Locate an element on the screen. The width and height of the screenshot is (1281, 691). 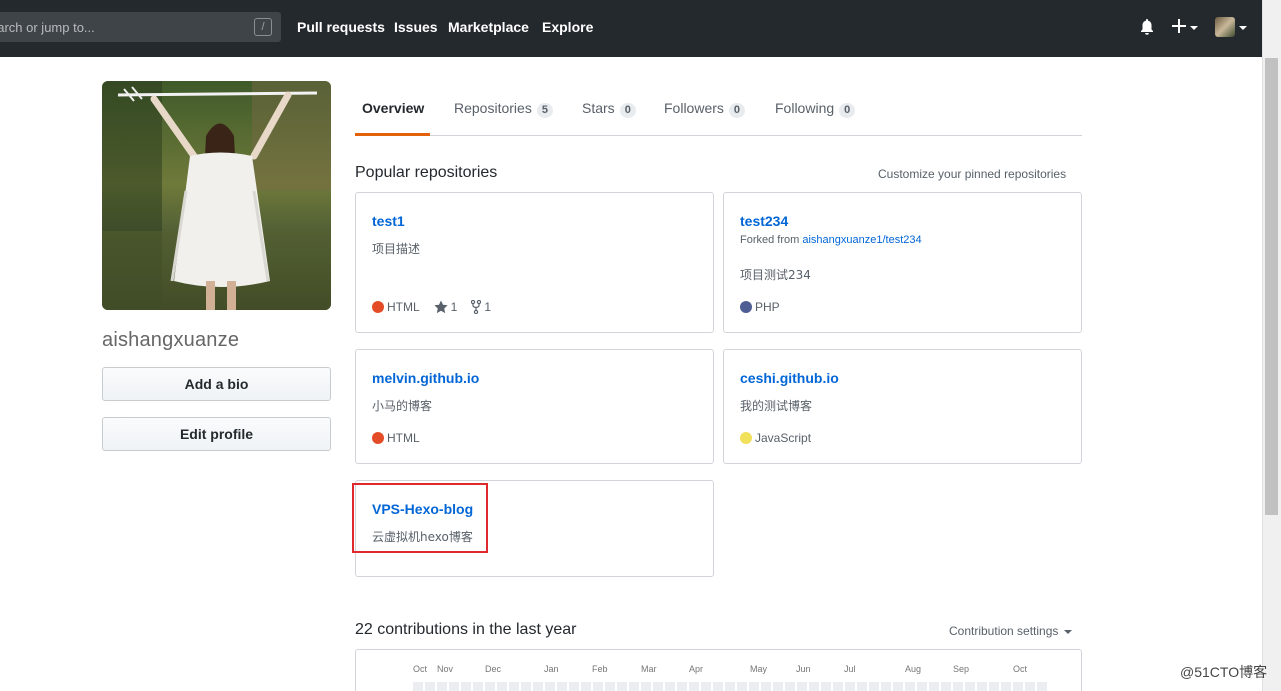
tab-repositories: Repositories 5 is located at coordinates (503, 109).